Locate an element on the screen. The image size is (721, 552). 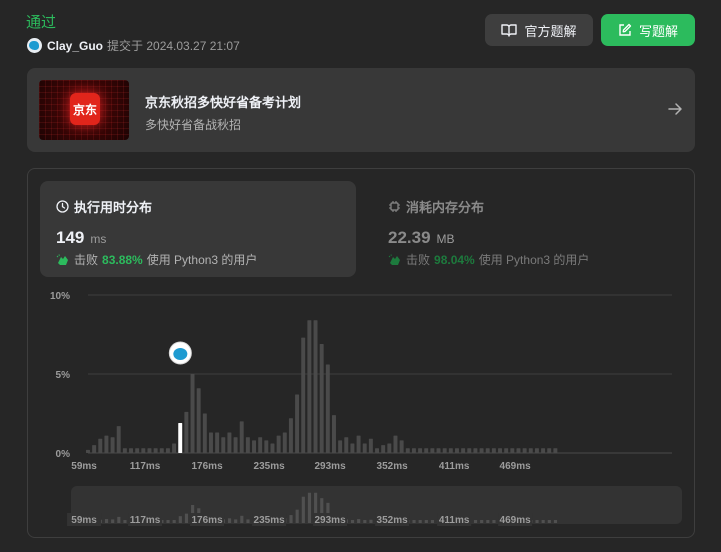
runtime-card: 执行用时分布 149 ms 击败 83.88% 使用 Python3 的用户 is located at coordinates (198, 229).